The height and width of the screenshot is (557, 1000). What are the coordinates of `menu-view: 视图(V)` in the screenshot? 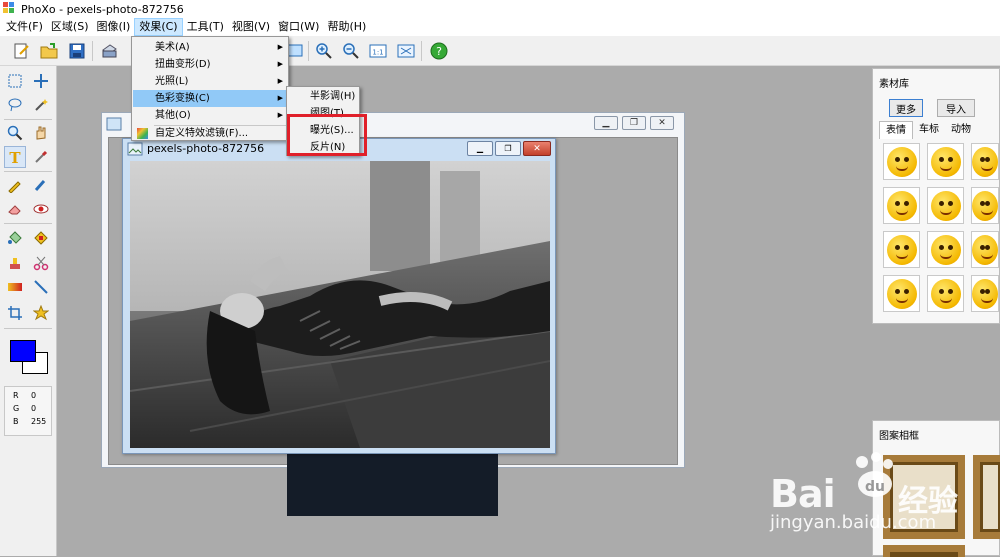 It's located at (251, 27).